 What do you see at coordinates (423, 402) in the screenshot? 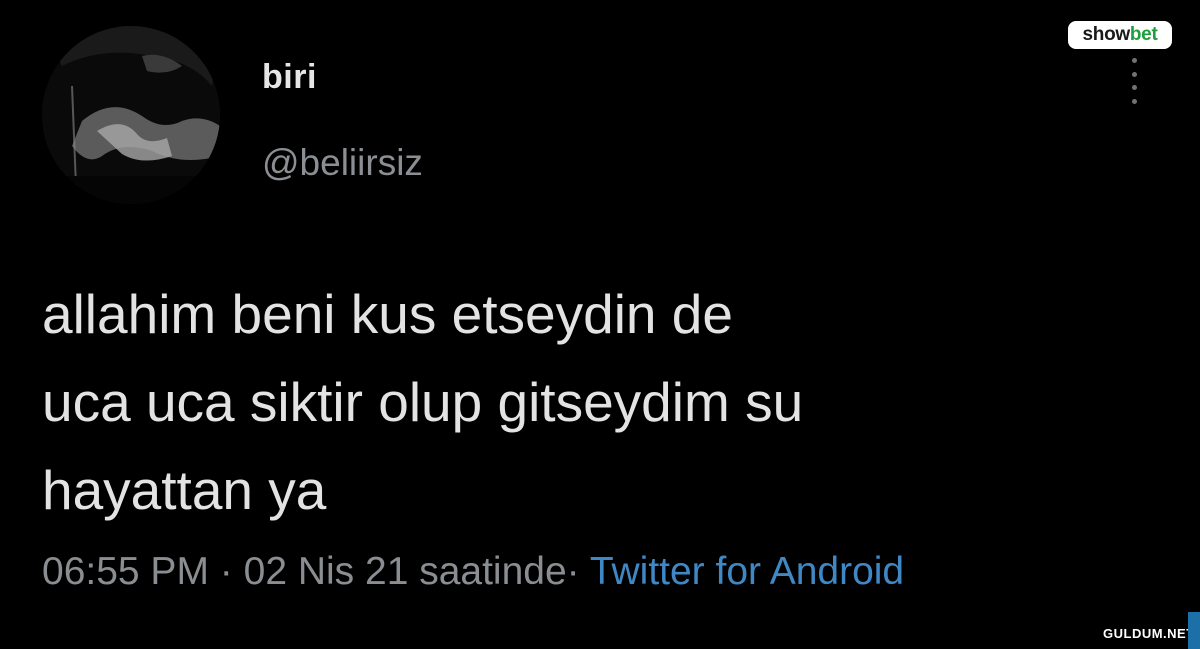
I see `tweet-text-line: uca uca siktir olup gitseydim su` at bounding box center [423, 402].